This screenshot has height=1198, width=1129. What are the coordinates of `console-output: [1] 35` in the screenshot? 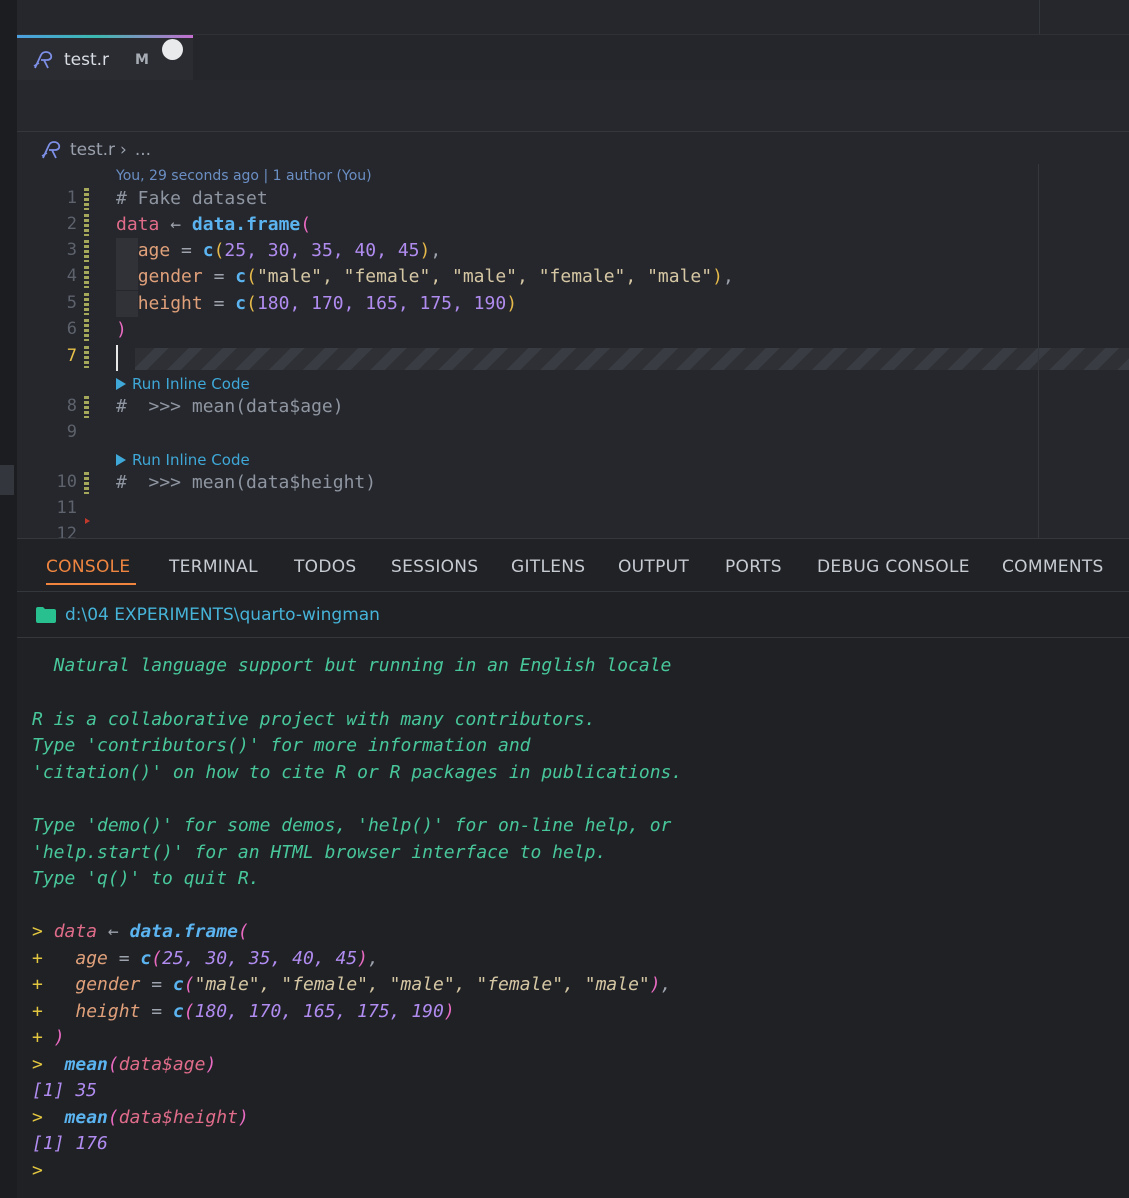 It's located at (65, 1090).